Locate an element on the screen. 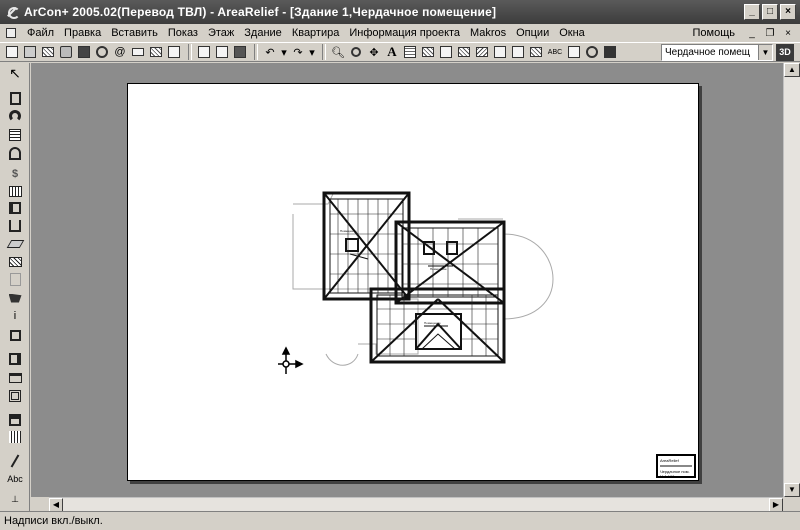  edit-icon is located at coordinates (102, 52).